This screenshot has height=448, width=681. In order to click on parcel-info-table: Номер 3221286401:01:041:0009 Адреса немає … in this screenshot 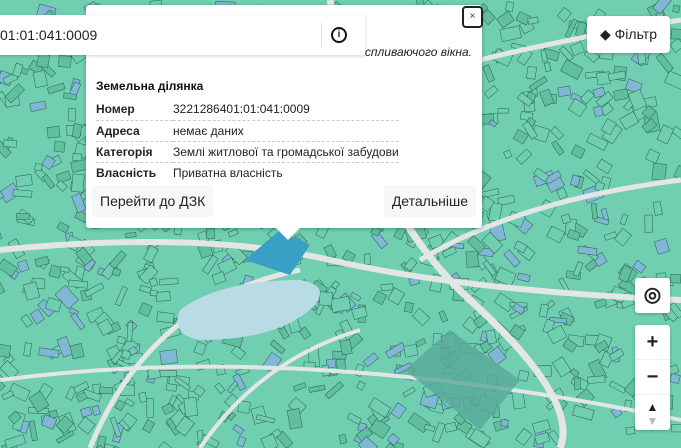, I will do `click(247, 141)`.